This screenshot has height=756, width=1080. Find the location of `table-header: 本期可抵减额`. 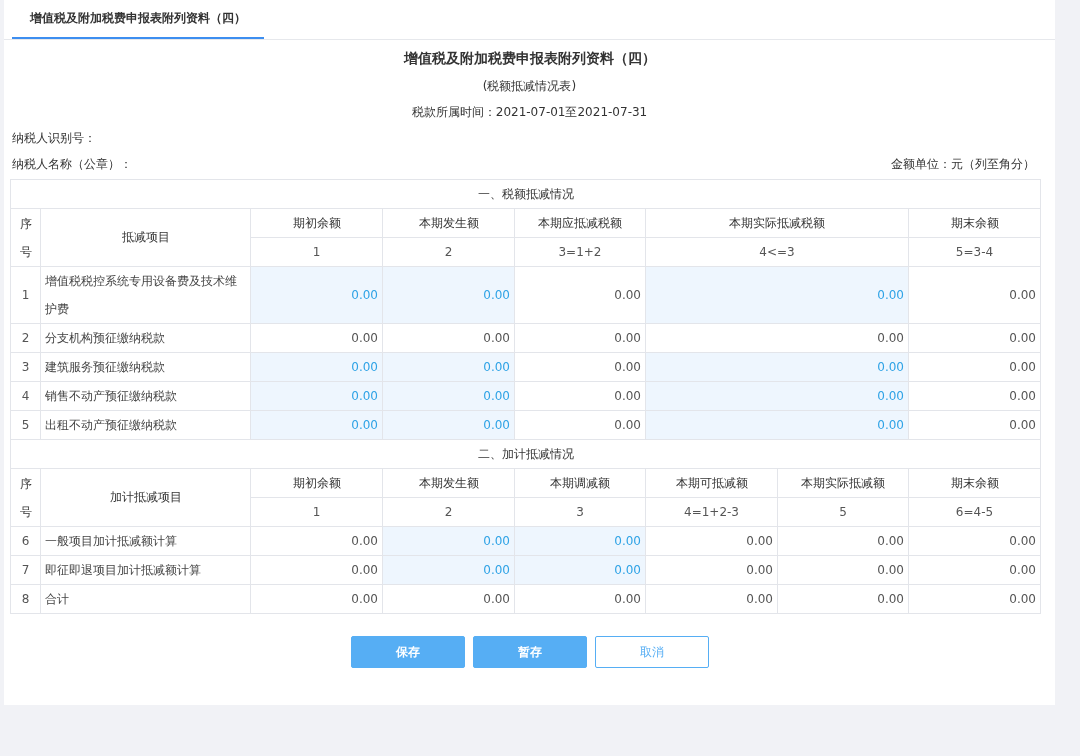

table-header: 本期可抵减额 is located at coordinates (711, 483).